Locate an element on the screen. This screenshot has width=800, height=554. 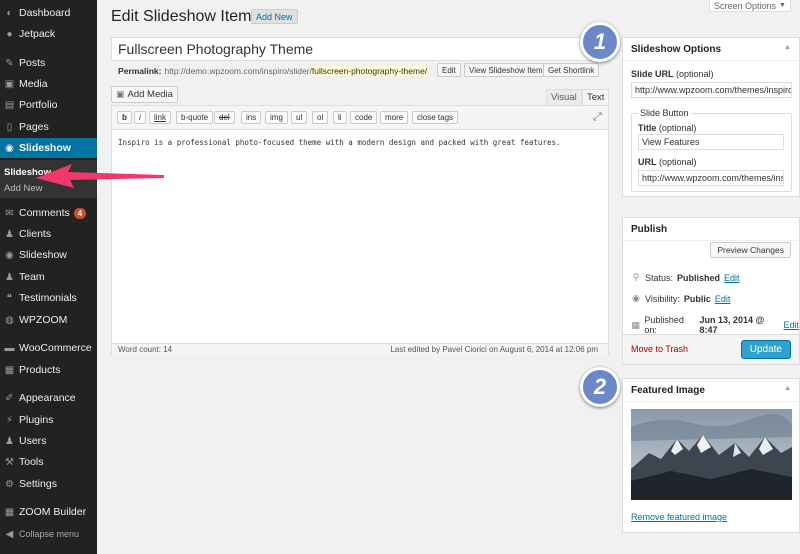
team-icon: ♟ is located at coordinates (9, 277).